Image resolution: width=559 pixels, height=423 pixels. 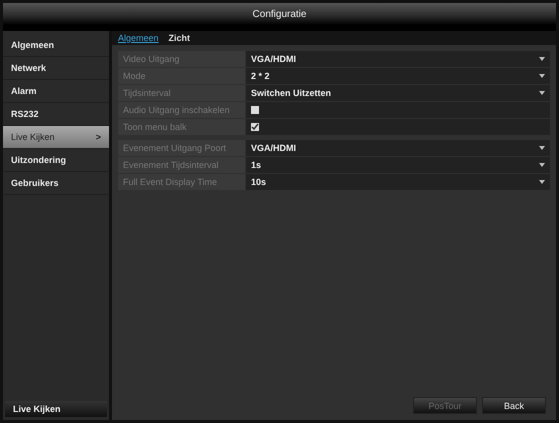 I want to click on sidebar-item: Live Kijken >, so click(x=56, y=137).